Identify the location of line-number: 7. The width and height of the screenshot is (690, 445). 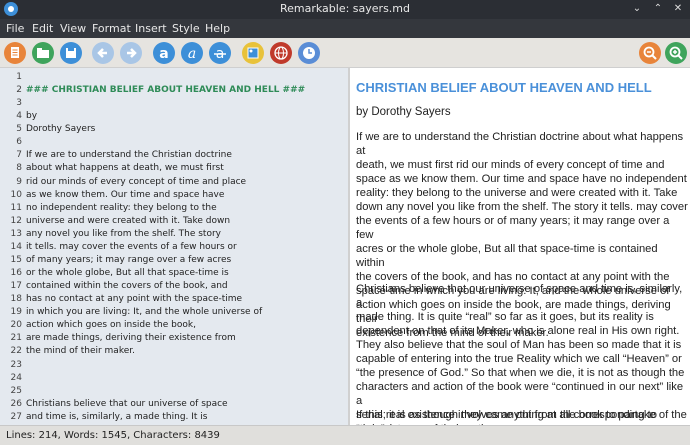
(19, 155).